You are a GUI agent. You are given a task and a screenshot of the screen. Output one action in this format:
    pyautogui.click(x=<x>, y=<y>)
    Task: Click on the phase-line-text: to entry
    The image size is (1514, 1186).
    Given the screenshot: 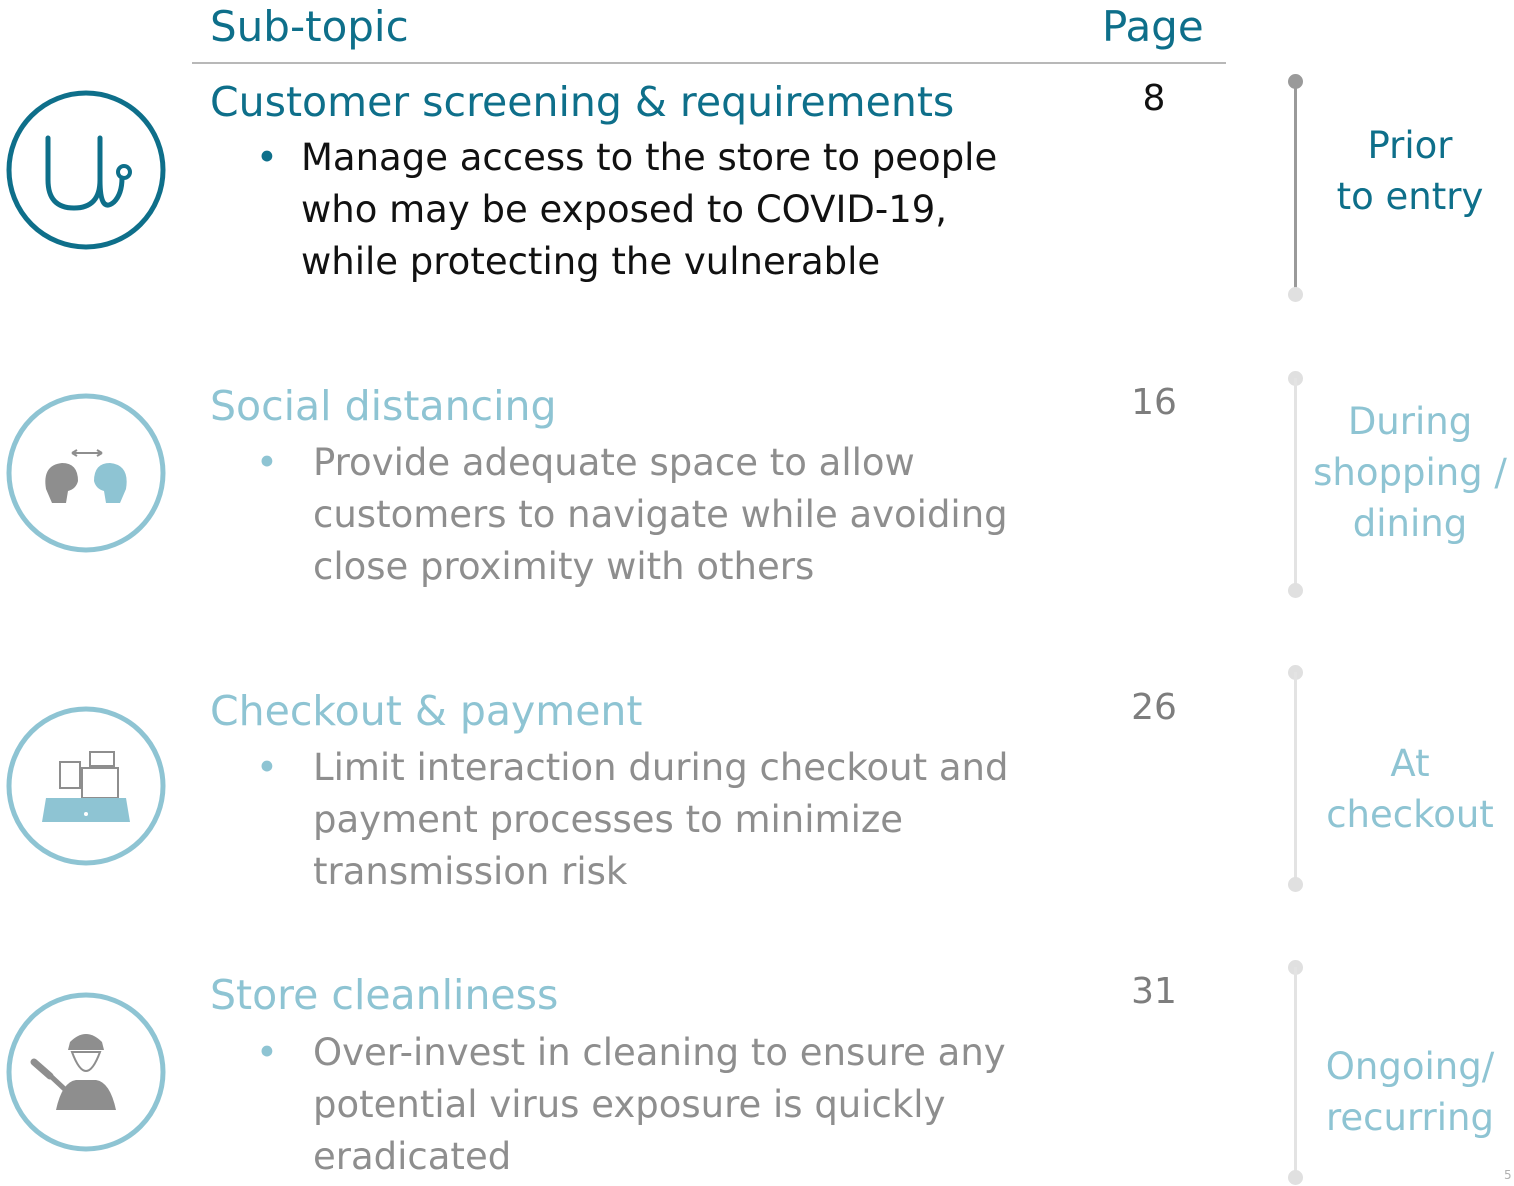 What is the action you would take?
    pyautogui.click(x=1410, y=196)
    